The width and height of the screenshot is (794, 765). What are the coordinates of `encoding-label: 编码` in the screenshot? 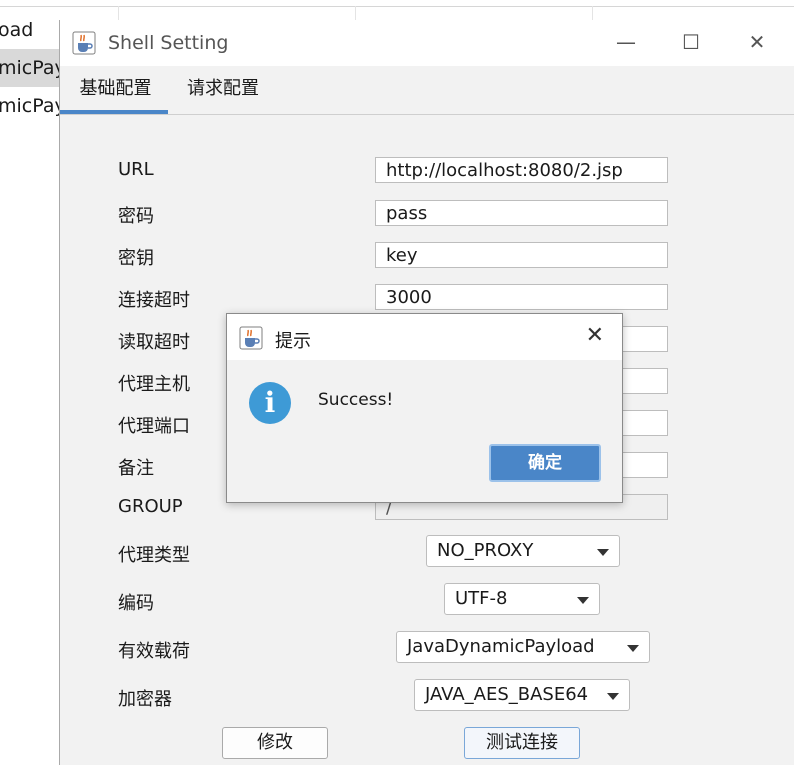 It's located at (136, 603).